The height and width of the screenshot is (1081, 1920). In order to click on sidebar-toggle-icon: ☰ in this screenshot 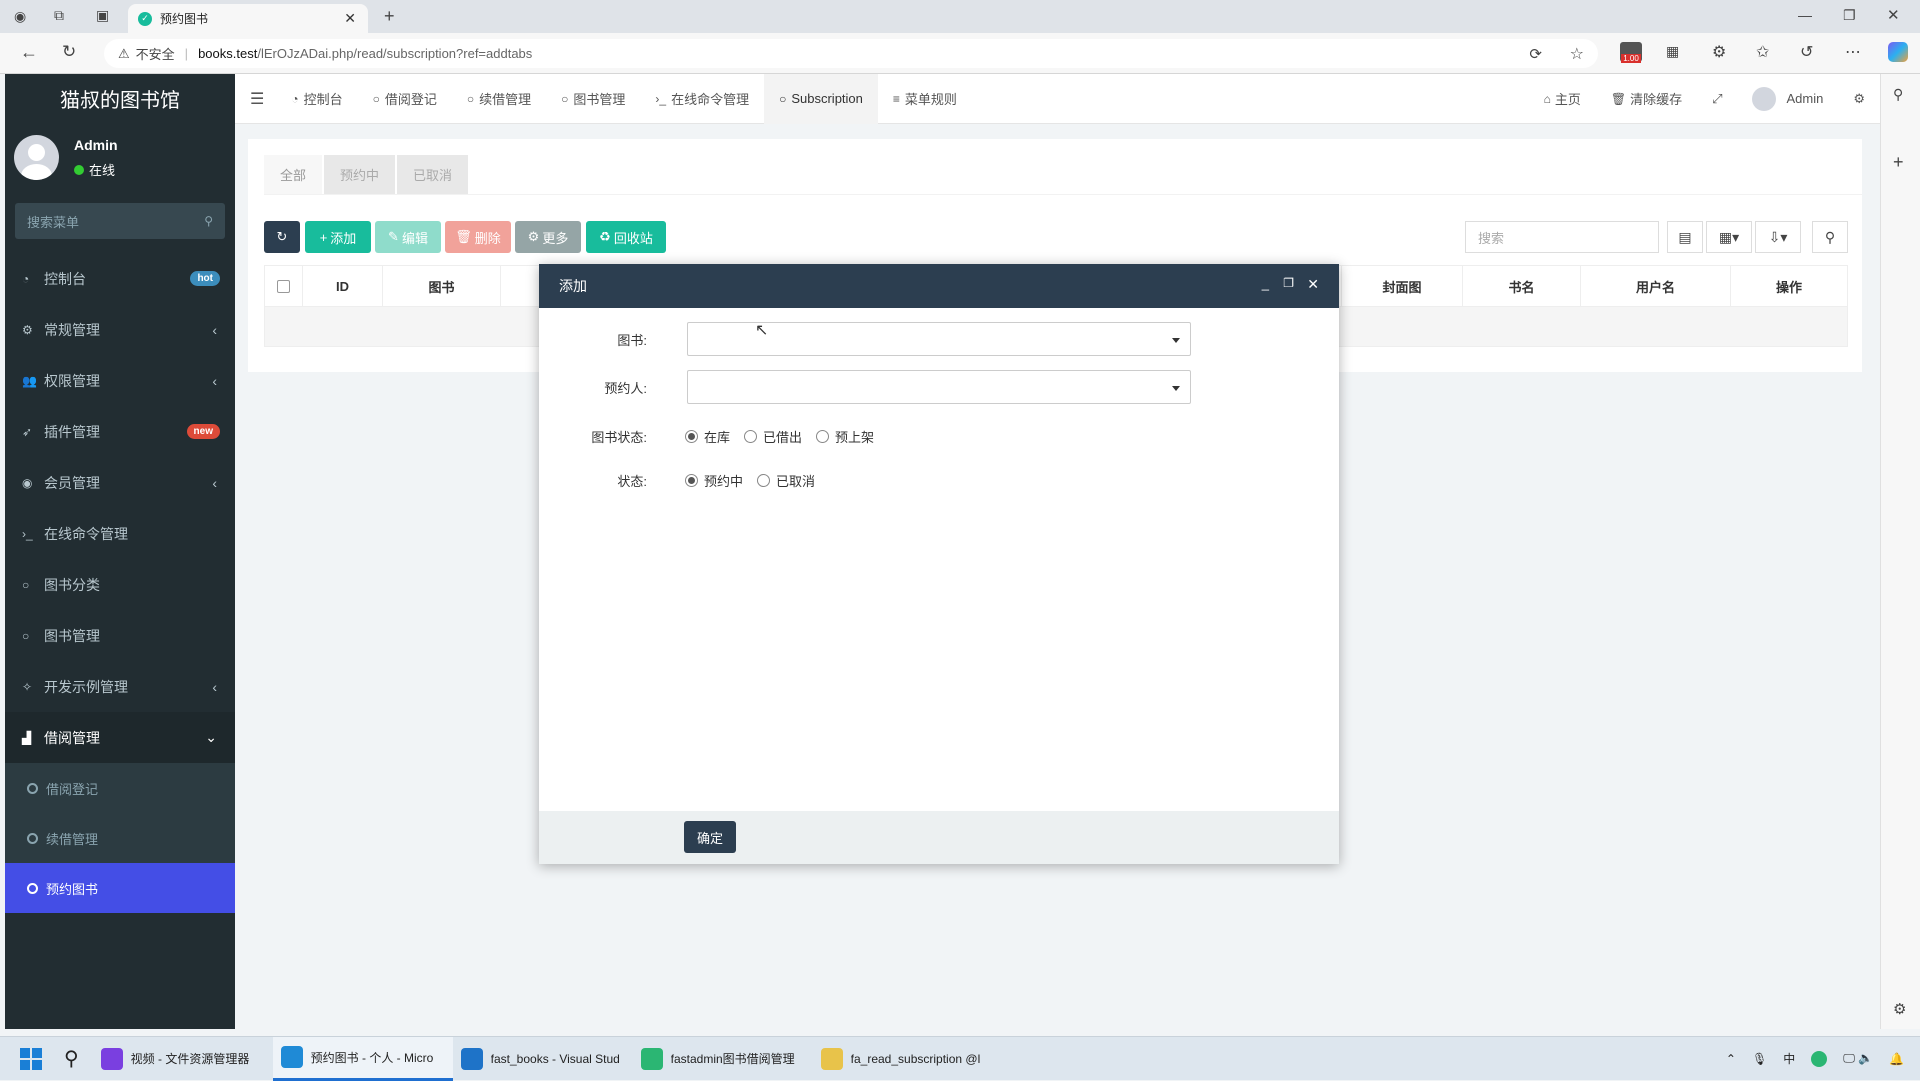, I will do `click(255, 99)`.